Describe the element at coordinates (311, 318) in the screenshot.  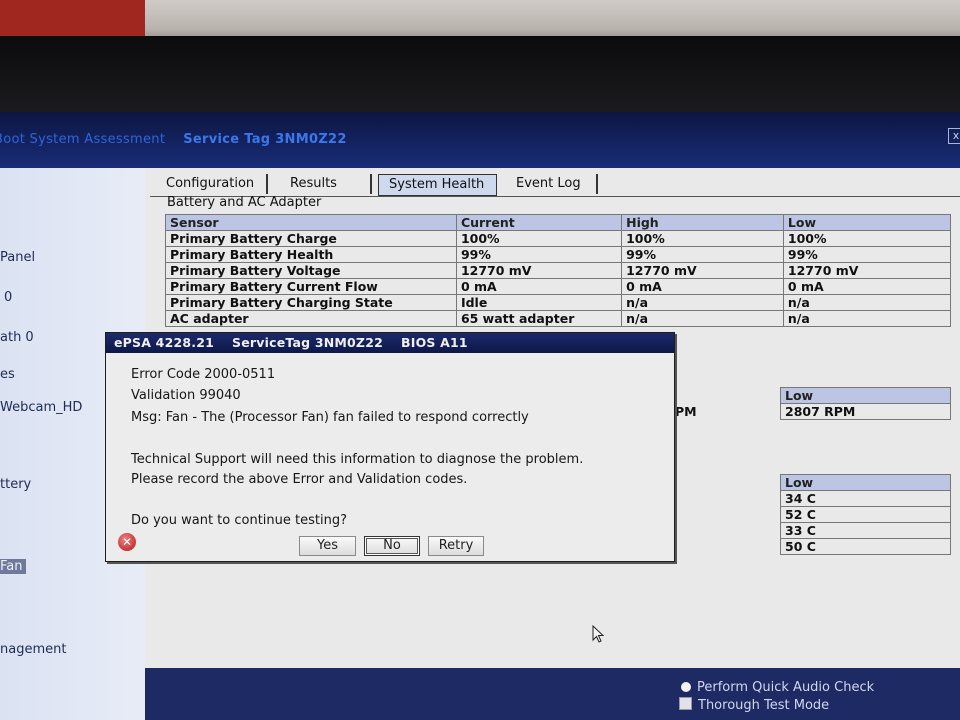
I see `table-cell: AC adapter` at that location.